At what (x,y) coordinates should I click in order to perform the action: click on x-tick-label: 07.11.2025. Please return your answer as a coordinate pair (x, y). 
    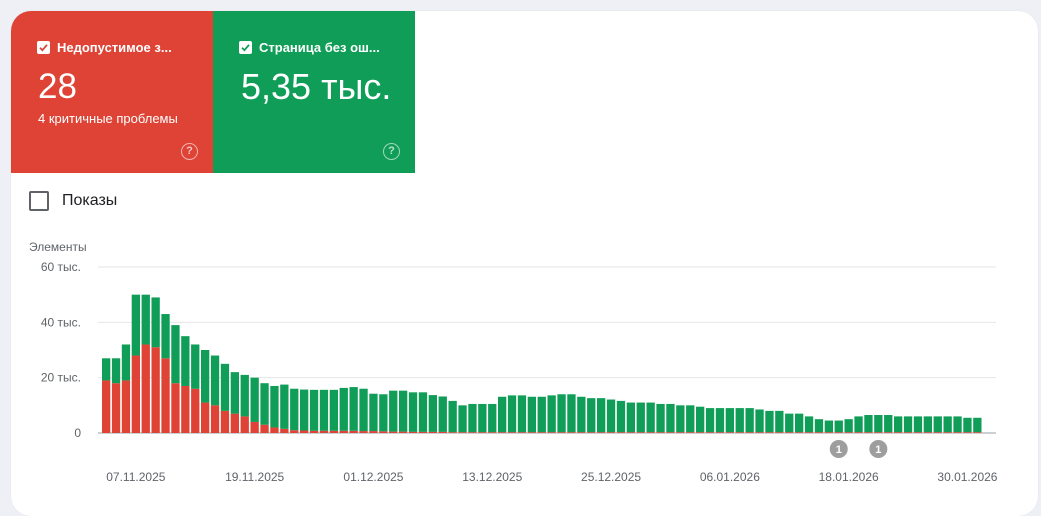
    Looking at the image, I should click on (135, 477).